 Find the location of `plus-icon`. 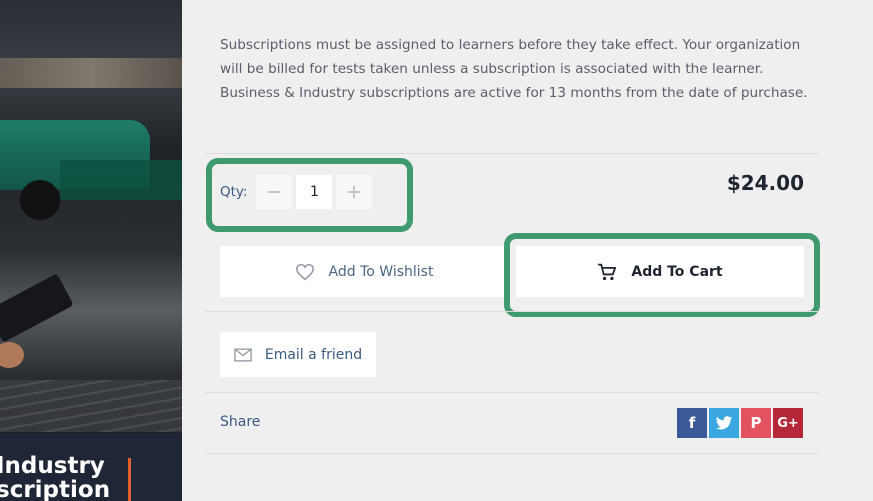

plus-icon is located at coordinates (354, 192).